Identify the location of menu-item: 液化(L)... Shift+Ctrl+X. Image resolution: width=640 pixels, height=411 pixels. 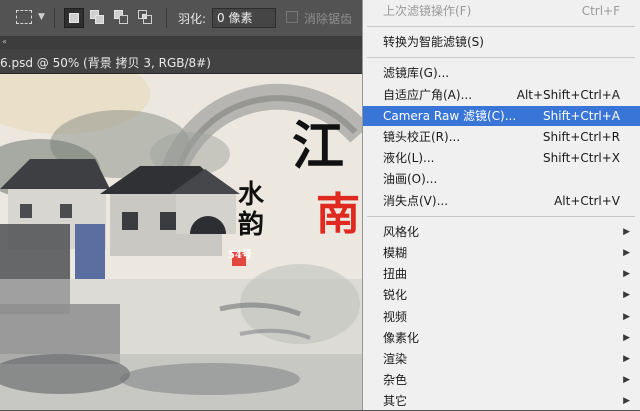
(501, 158).